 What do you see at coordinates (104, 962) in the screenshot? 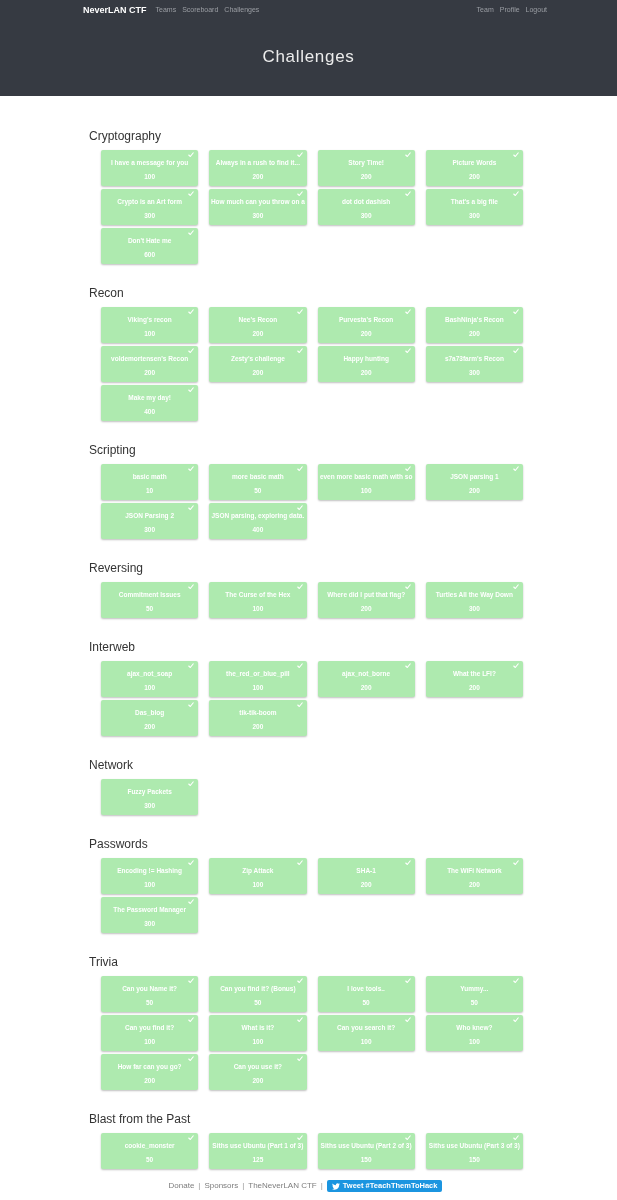
I see `category-heading: Trivia` at bounding box center [104, 962].